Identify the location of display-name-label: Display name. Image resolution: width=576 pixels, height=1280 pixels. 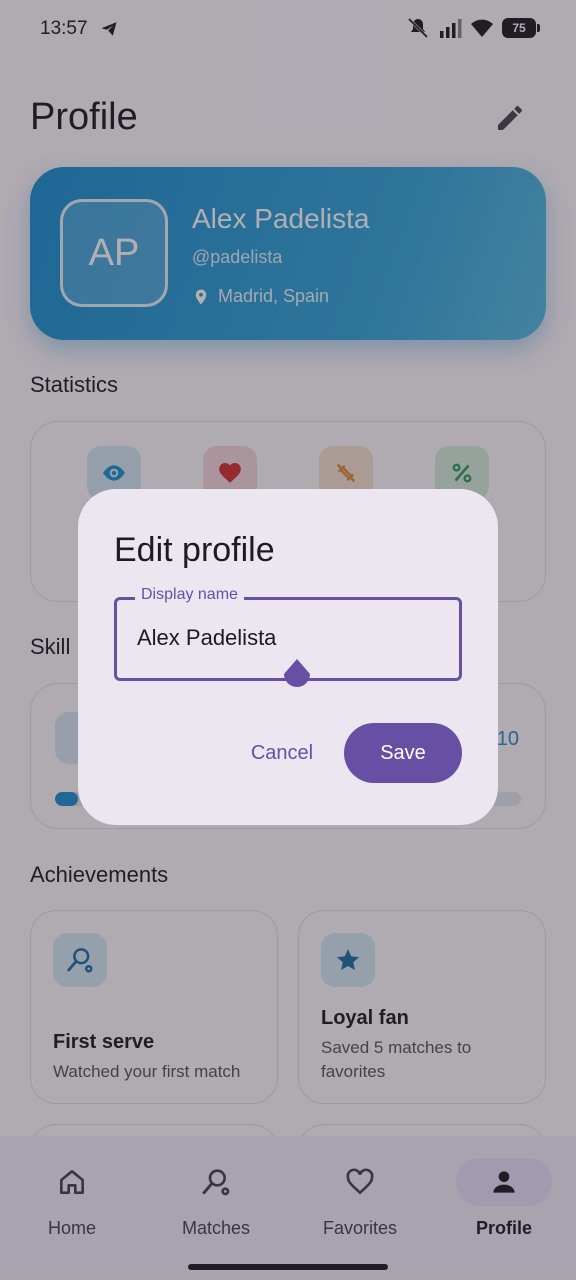
(189, 595).